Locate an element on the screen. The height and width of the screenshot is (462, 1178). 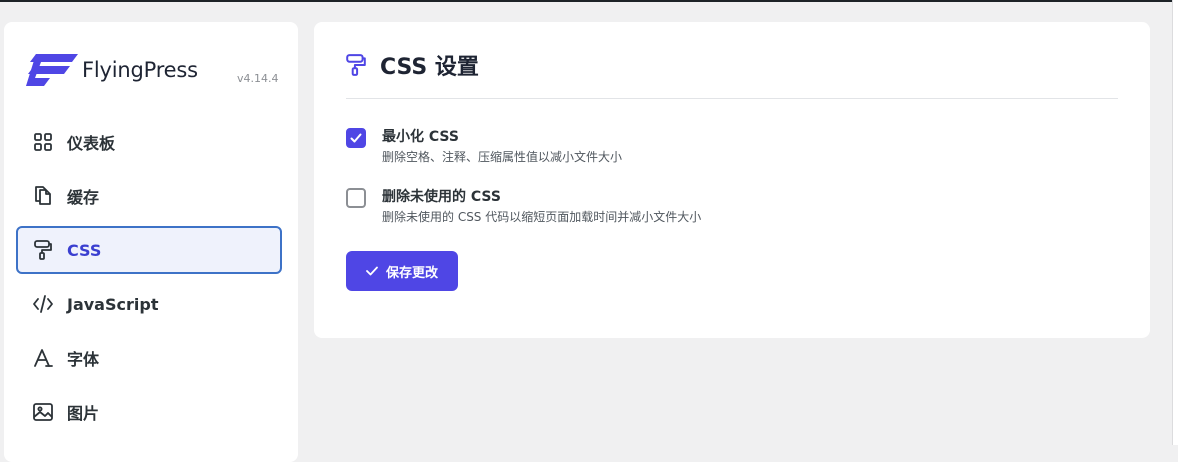
top-border is located at coordinates (586, 1).